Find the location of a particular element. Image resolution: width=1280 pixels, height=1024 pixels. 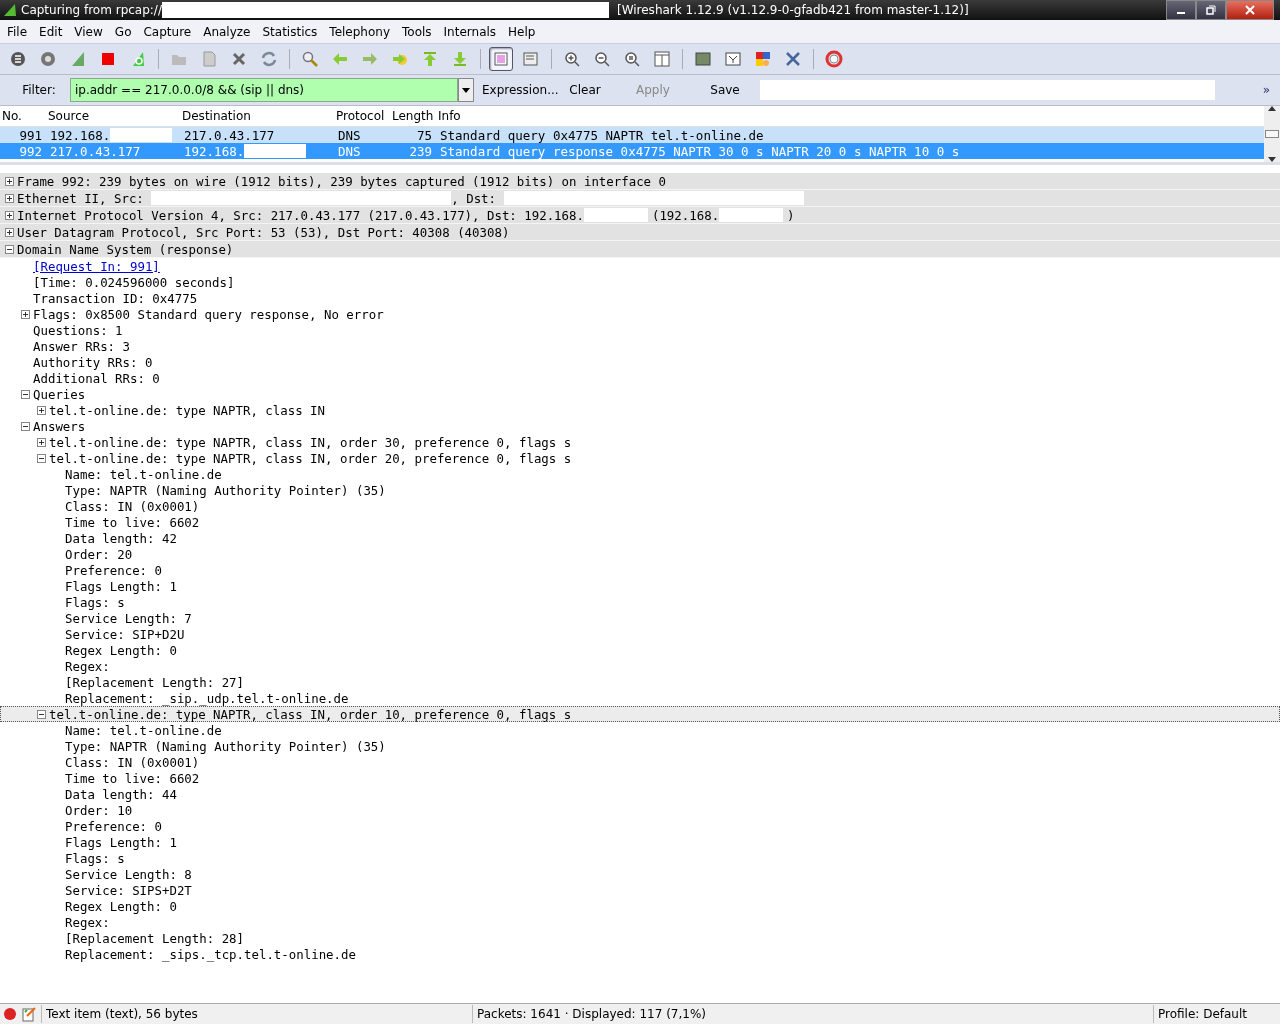

tree-text: Flags Length: 1 is located at coordinates (121, 842).